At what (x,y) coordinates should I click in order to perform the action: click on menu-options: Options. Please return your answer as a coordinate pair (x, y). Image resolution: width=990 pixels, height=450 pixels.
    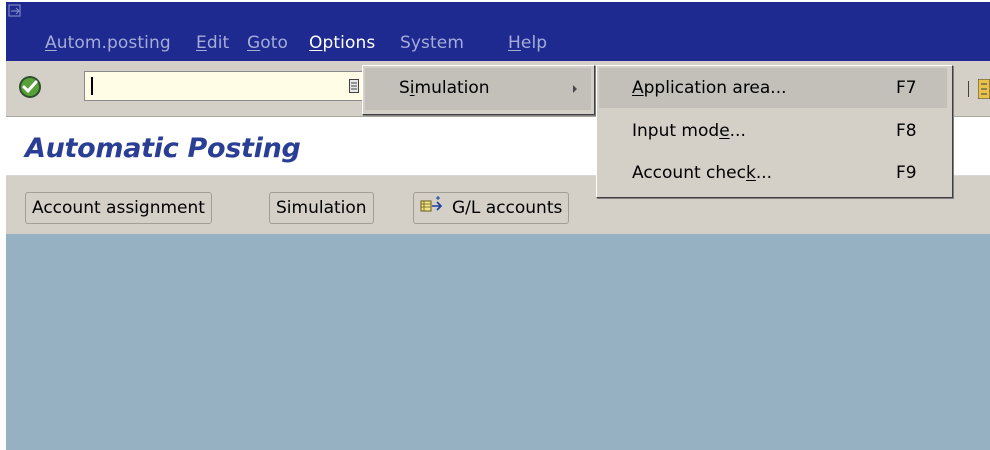
    Looking at the image, I should click on (342, 43).